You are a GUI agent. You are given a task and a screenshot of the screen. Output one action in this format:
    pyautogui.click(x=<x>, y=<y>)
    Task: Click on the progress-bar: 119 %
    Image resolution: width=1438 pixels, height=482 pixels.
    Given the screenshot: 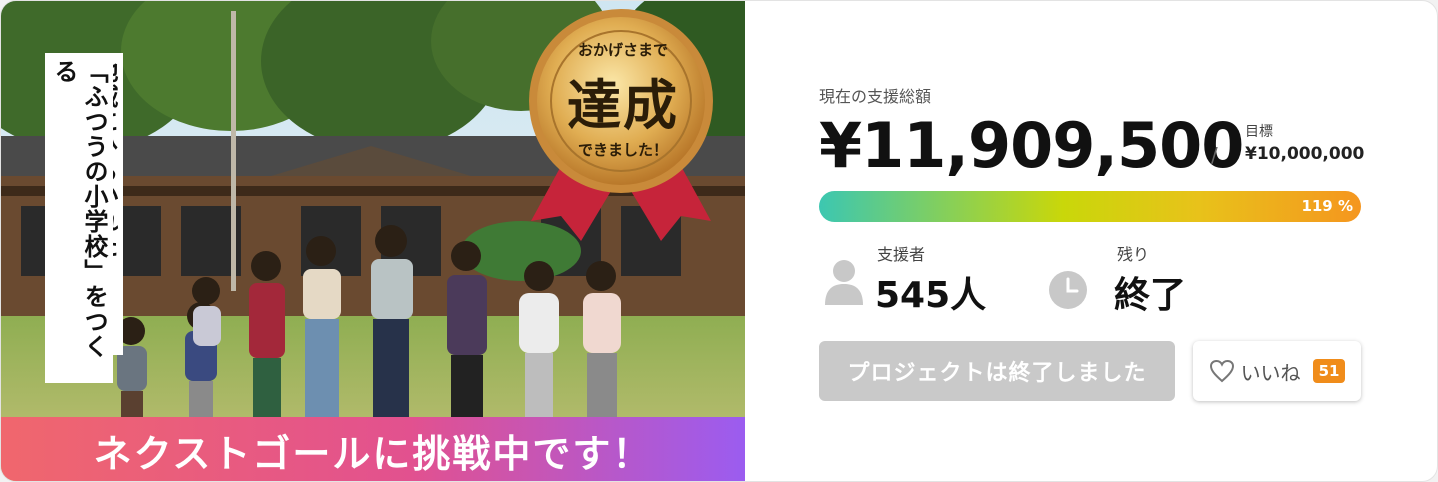 What is the action you would take?
    pyautogui.click(x=1090, y=206)
    